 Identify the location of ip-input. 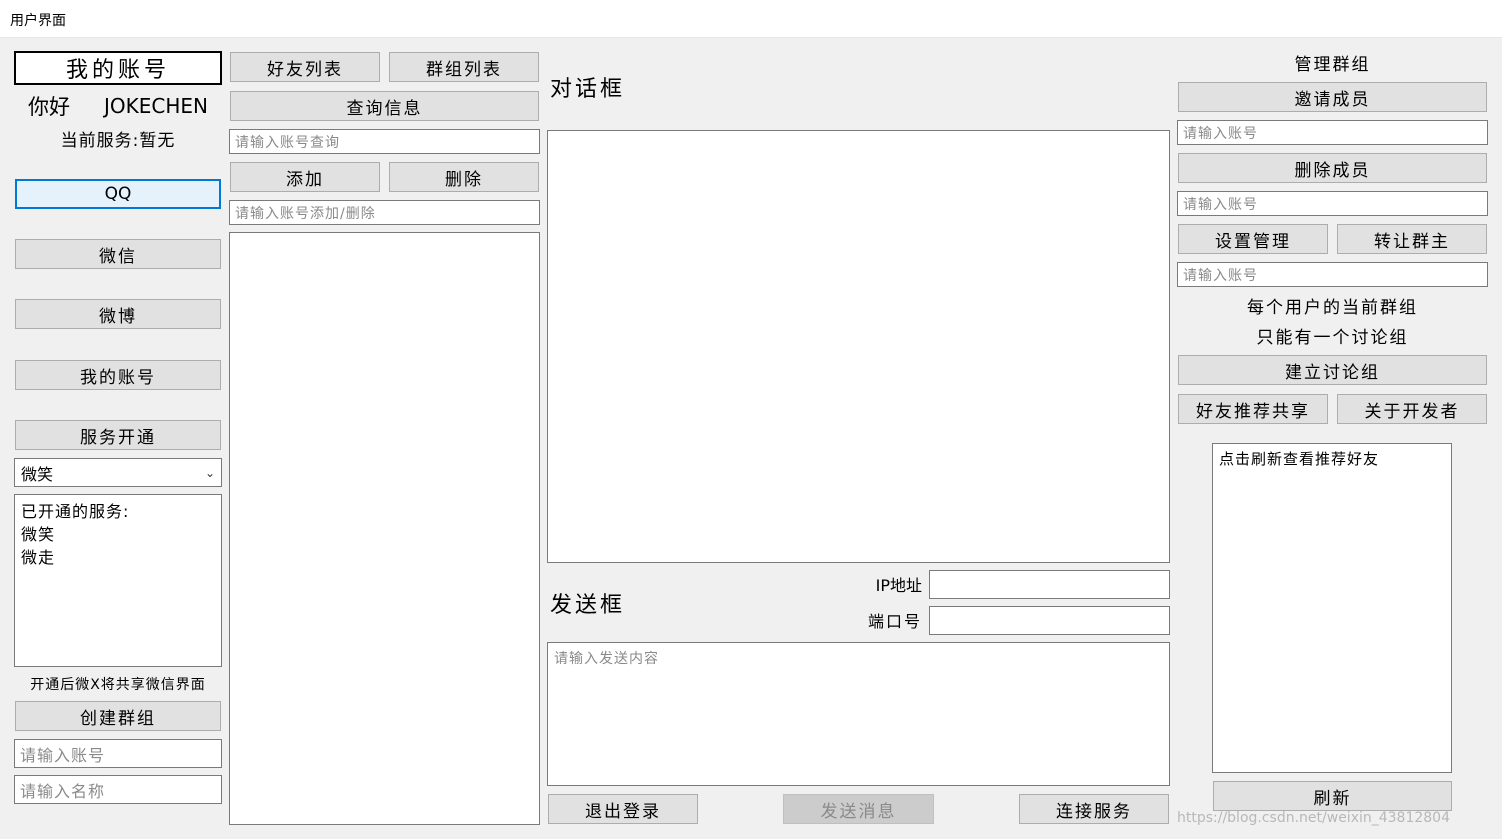
(1049, 584).